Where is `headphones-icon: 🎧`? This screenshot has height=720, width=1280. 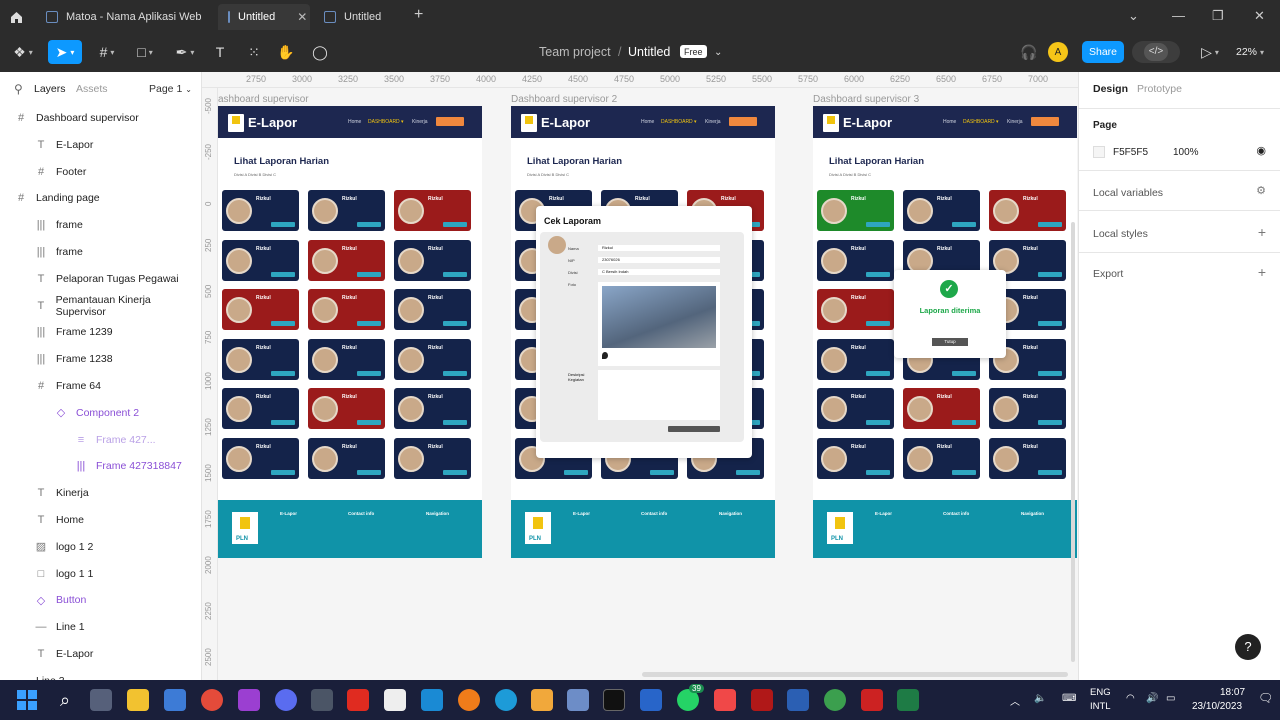
headphones-icon: 🎧 is located at coordinates (1029, 52).